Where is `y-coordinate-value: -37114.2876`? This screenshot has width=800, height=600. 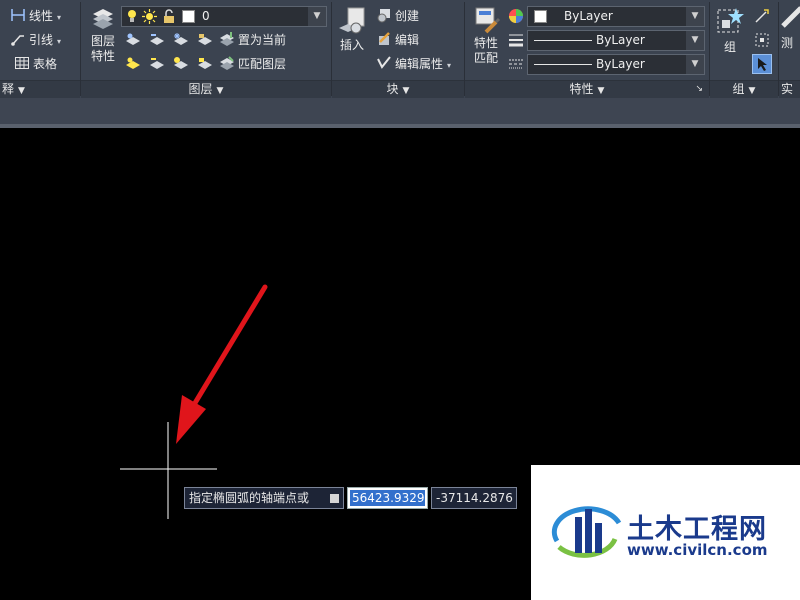 y-coordinate-value: -37114.2876 is located at coordinates (474, 498).